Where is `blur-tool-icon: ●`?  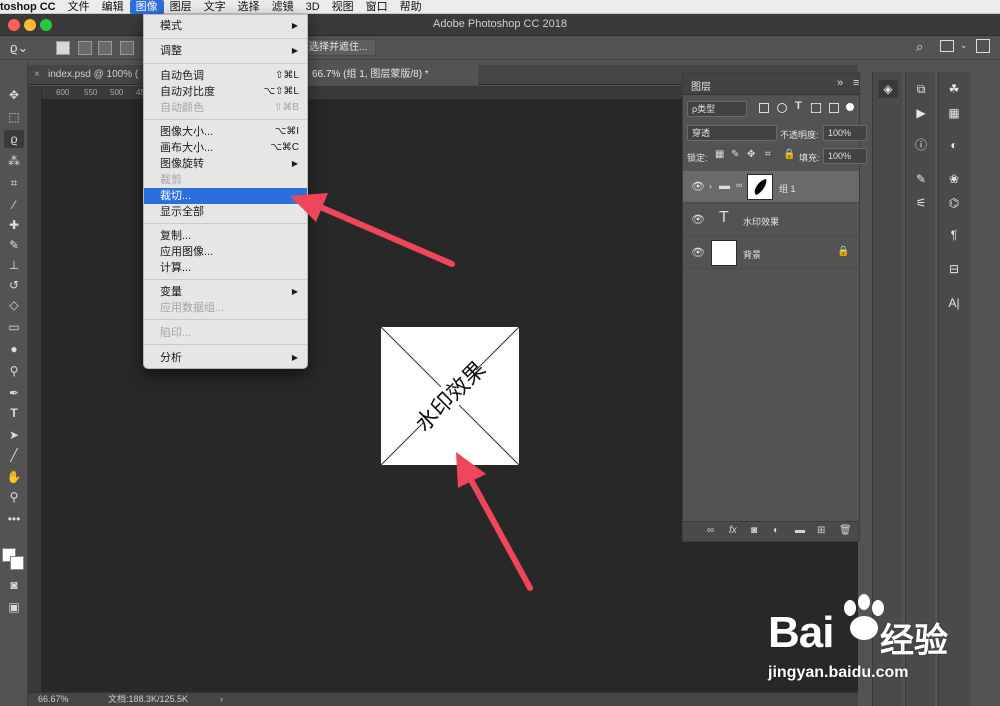
blur-tool-icon: ● is located at coordinates (14, 349).